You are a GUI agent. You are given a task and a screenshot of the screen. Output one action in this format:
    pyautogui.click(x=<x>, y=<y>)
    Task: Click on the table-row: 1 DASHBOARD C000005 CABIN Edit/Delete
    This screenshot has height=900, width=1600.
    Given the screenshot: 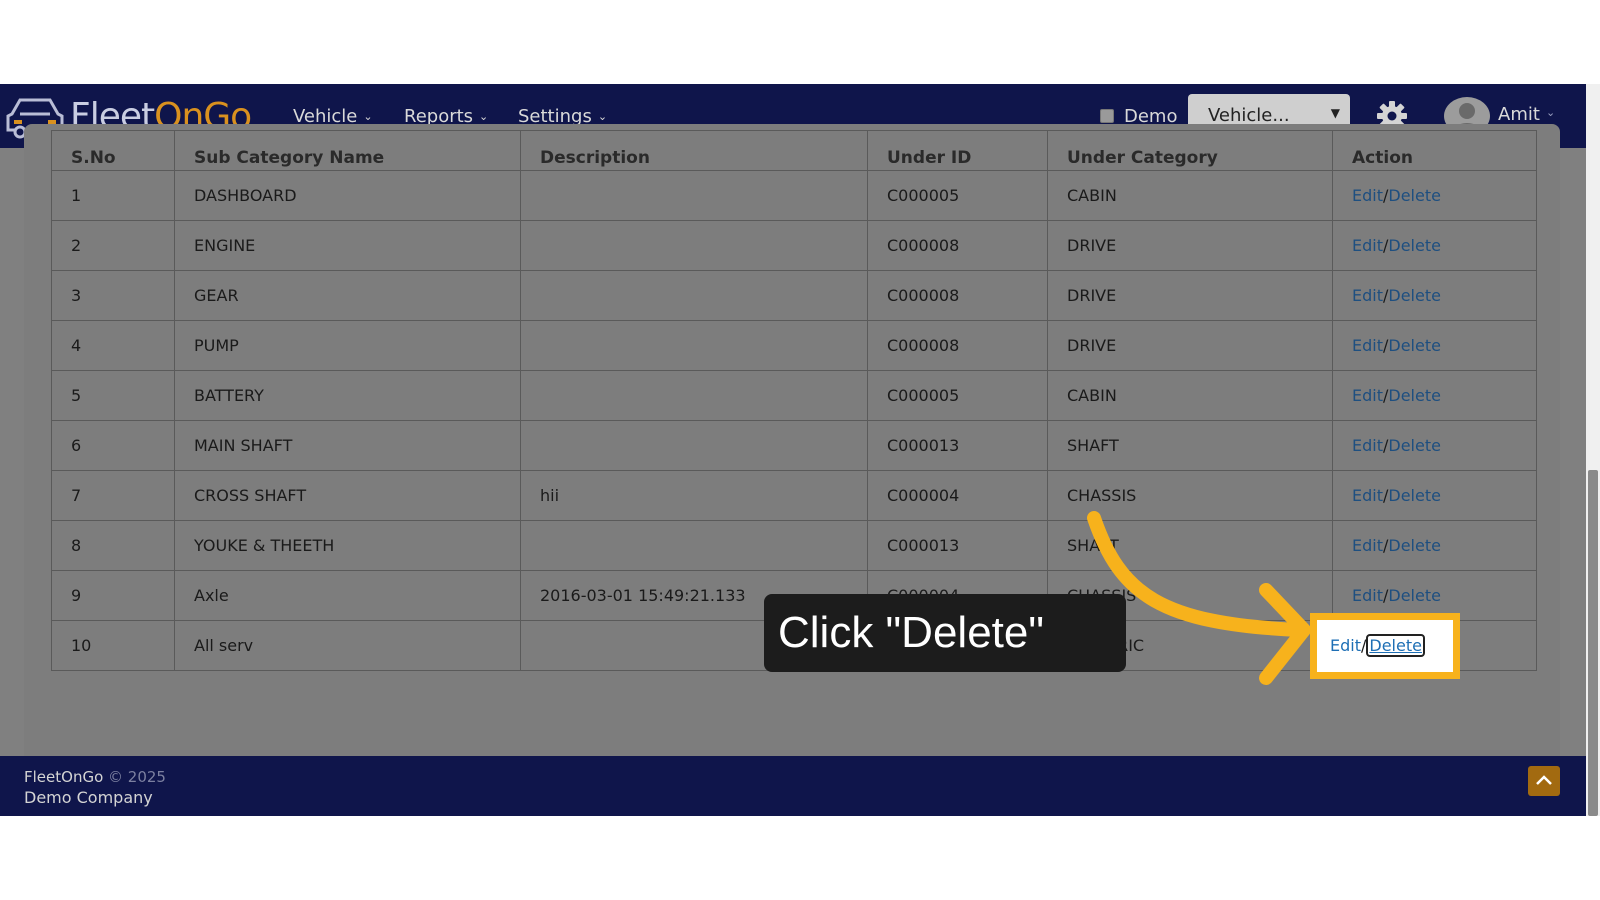 What is the action you would take?
    pyautogui.click(x=794, y=195)
    